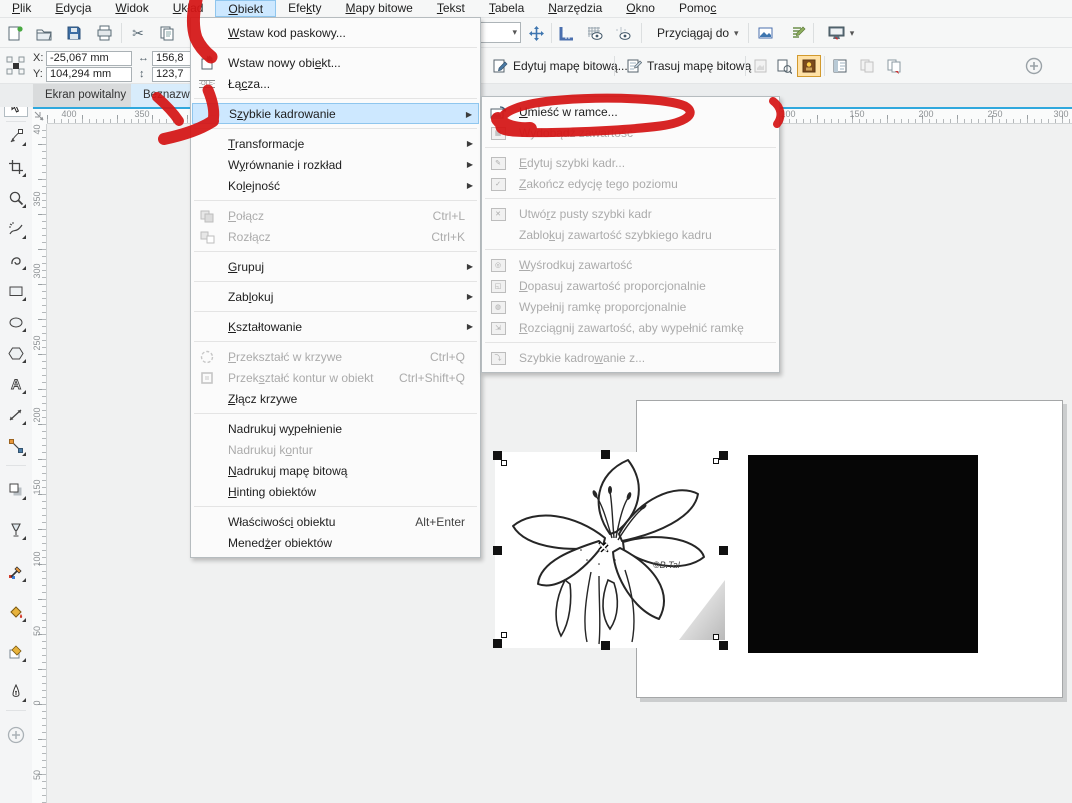 Image resolution: width=1072 pixels, height=803 pixels. What do you see at coordinates (498, 358) in the screenshot?
I see `powerclip-with-icon: ⤵` at bounding box center [498, 358].